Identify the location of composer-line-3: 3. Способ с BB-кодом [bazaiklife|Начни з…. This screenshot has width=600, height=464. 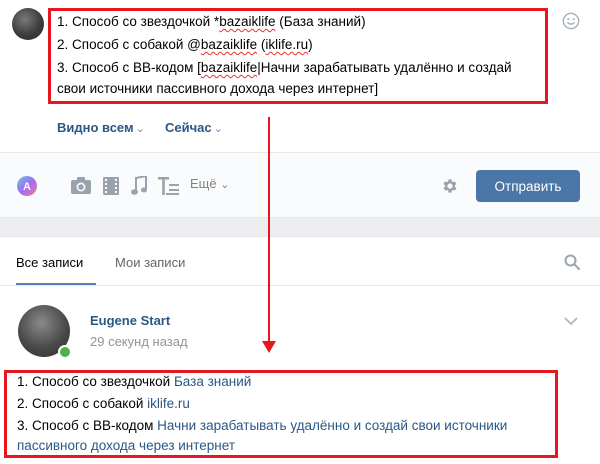
(284, 67).